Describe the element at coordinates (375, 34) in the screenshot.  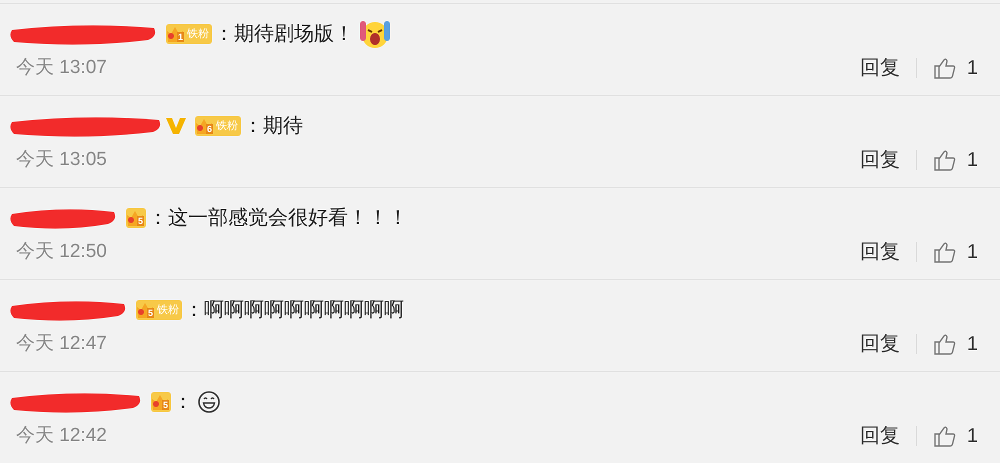
I see `screaming-face-icon` at that location.